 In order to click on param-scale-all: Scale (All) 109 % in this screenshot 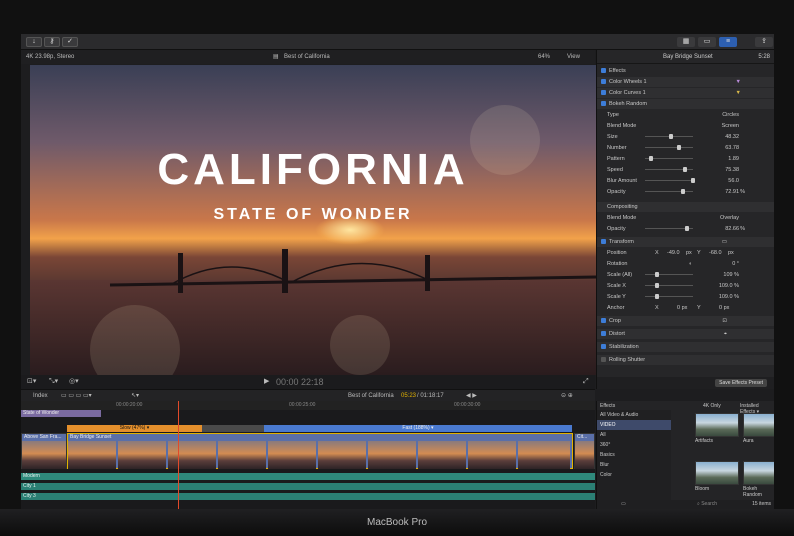, I will do `click(685, 275)`.